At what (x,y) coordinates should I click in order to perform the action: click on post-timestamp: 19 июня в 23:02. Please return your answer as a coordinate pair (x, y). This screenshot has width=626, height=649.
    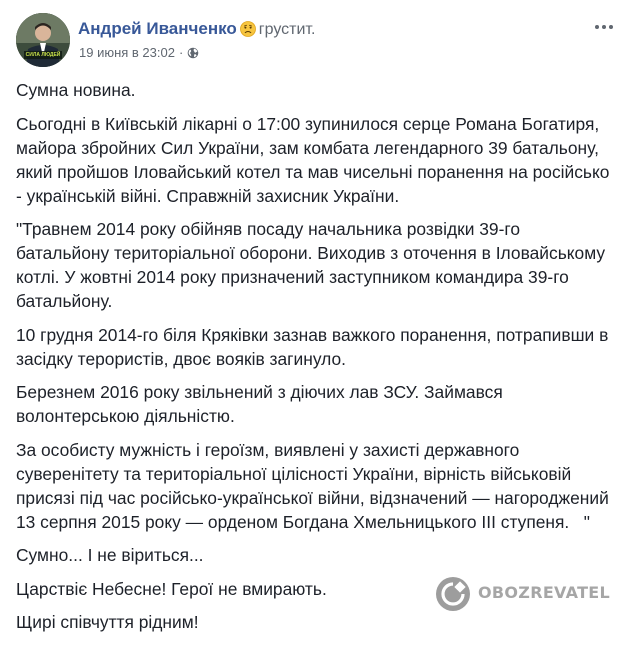
    Looking at the image, I should click on (127, 52).